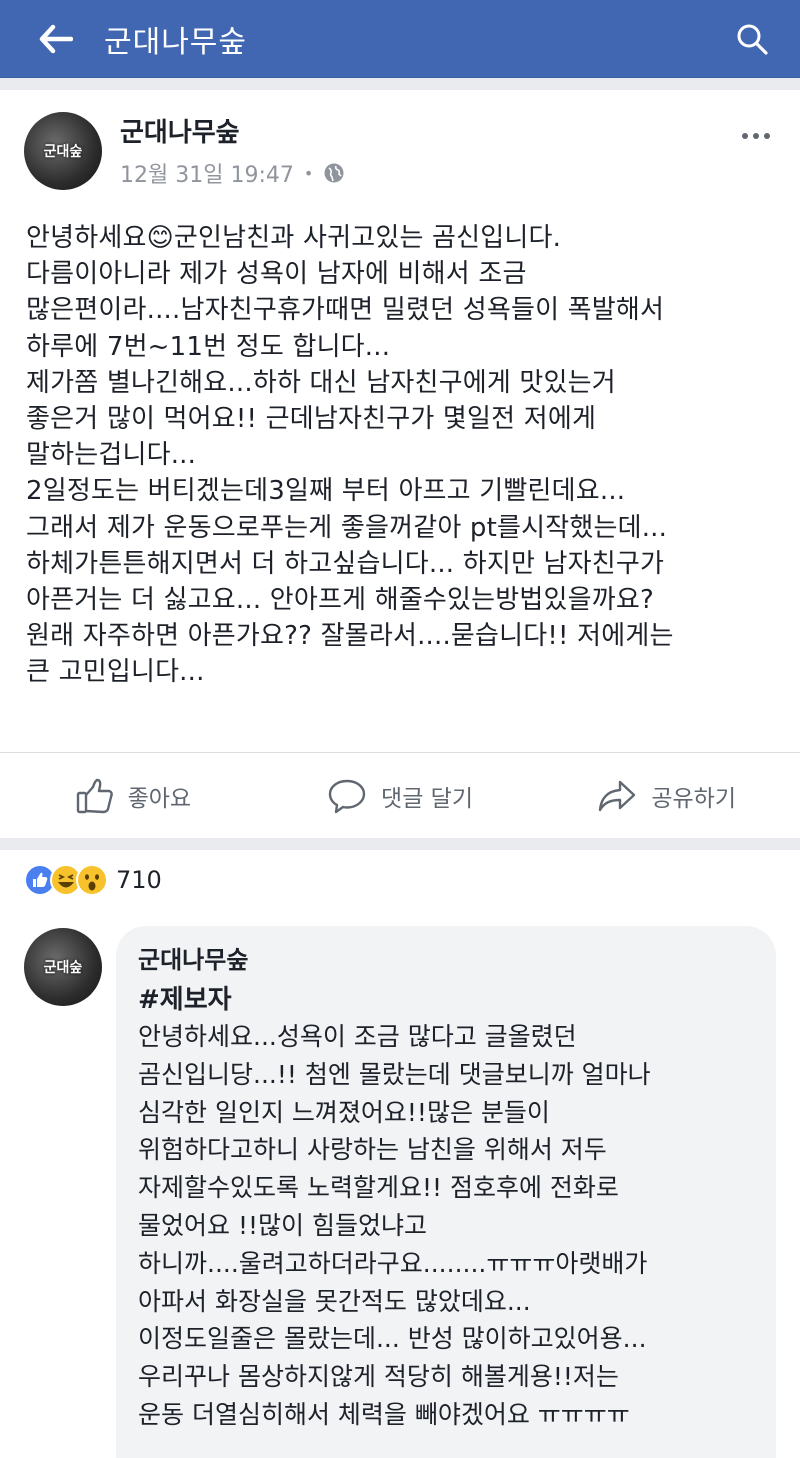  Describe the element at coordinates (400, 39) in the screenshot. I see `top-app-bar: 군대나무숲` at that location.